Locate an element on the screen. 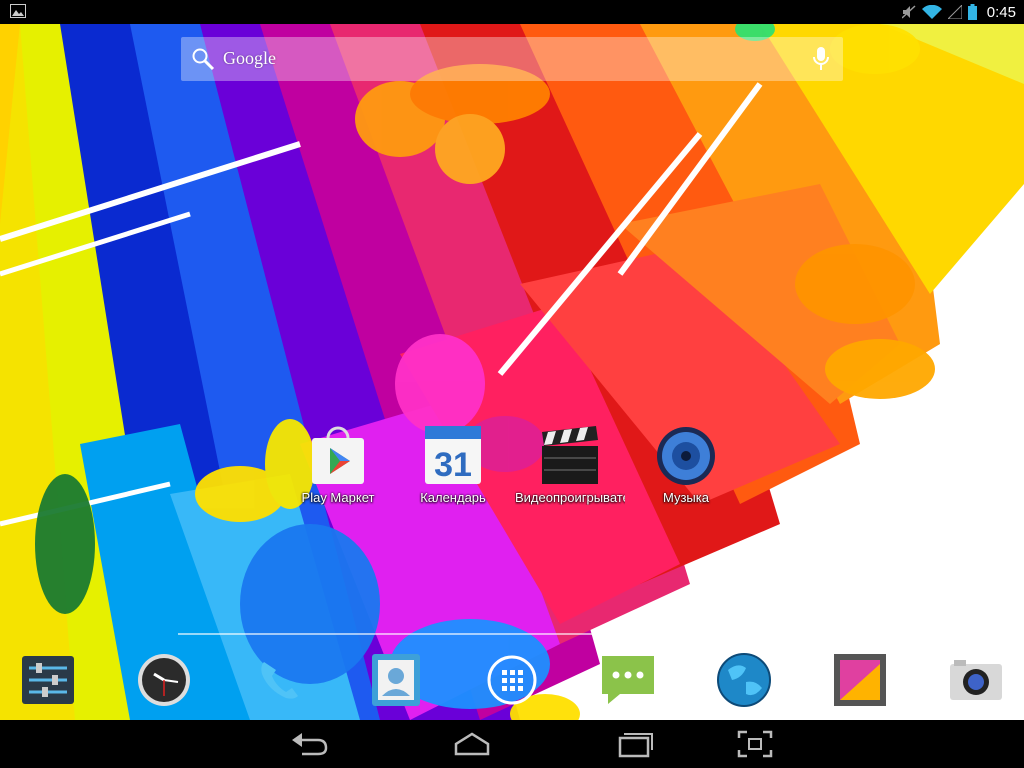 The width and height of the screenshot is (1024, 768). app-music: Музыка is located at coordinates (686, 464).